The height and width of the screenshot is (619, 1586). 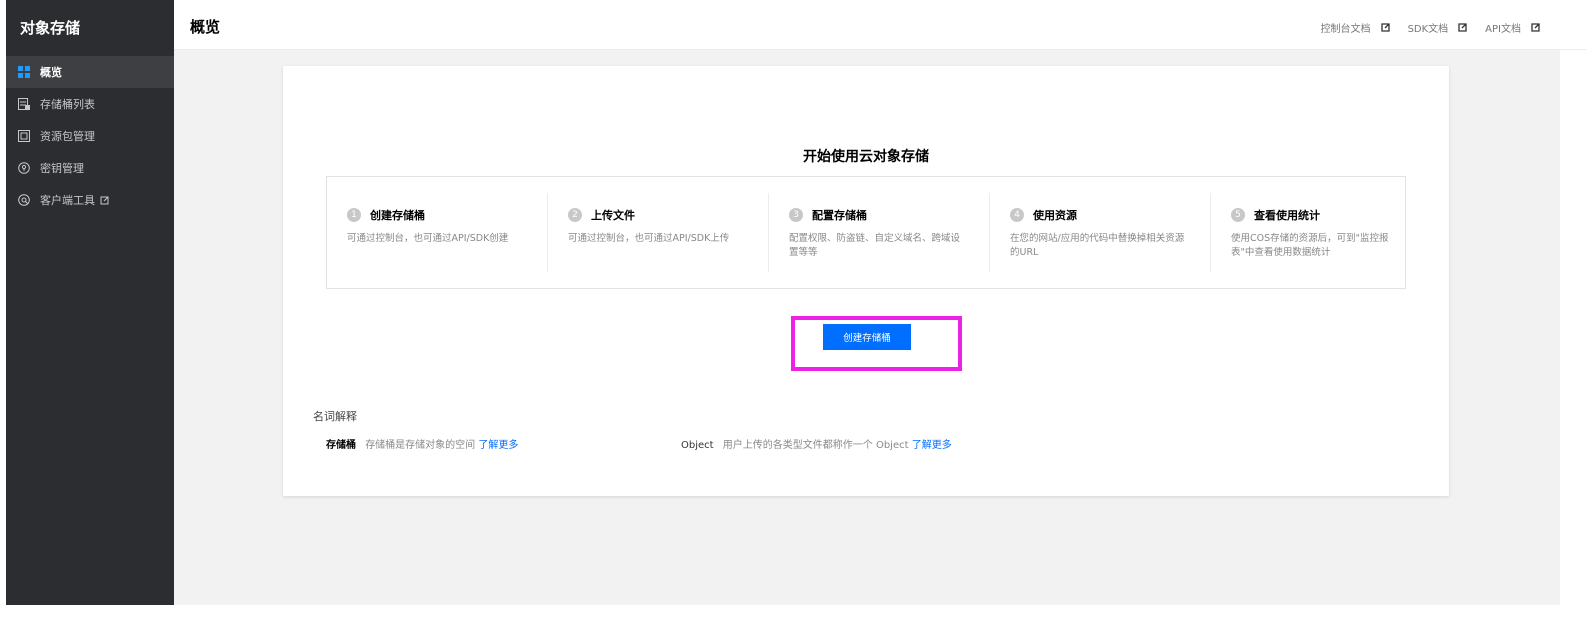 I want to click on page-title: 概览, so click(x=205, y=27).